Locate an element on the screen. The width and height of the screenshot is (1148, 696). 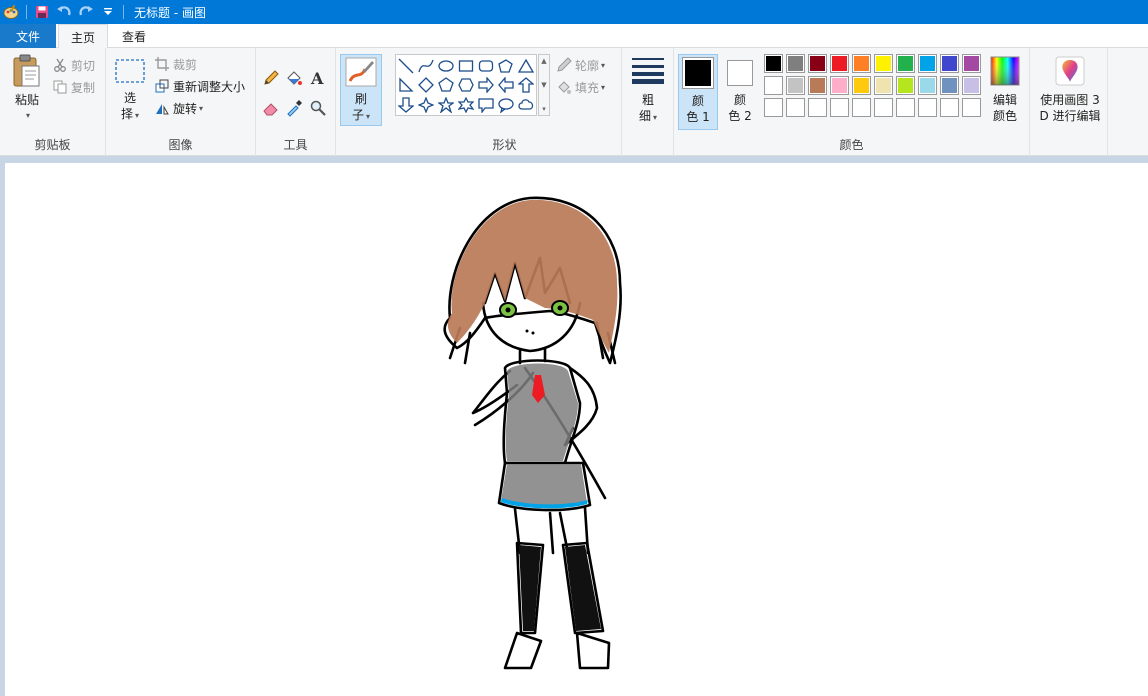
outline-dropdown-icon: ▾ is located at coordinates (603, 65).